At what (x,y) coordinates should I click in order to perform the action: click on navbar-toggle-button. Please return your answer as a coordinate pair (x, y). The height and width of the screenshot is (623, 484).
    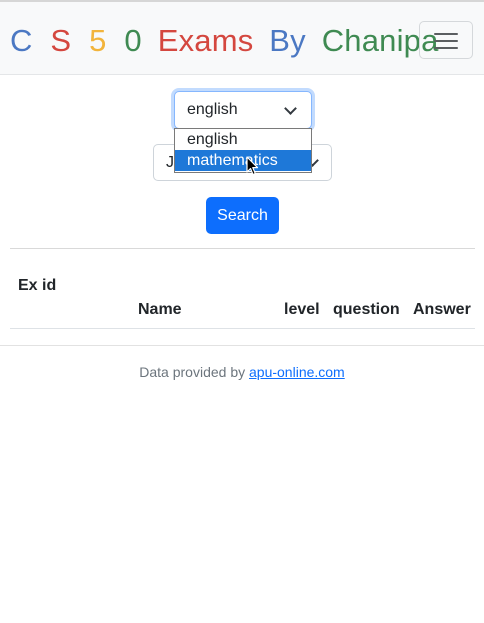
    Looking at the image, I should click on (446, 40).